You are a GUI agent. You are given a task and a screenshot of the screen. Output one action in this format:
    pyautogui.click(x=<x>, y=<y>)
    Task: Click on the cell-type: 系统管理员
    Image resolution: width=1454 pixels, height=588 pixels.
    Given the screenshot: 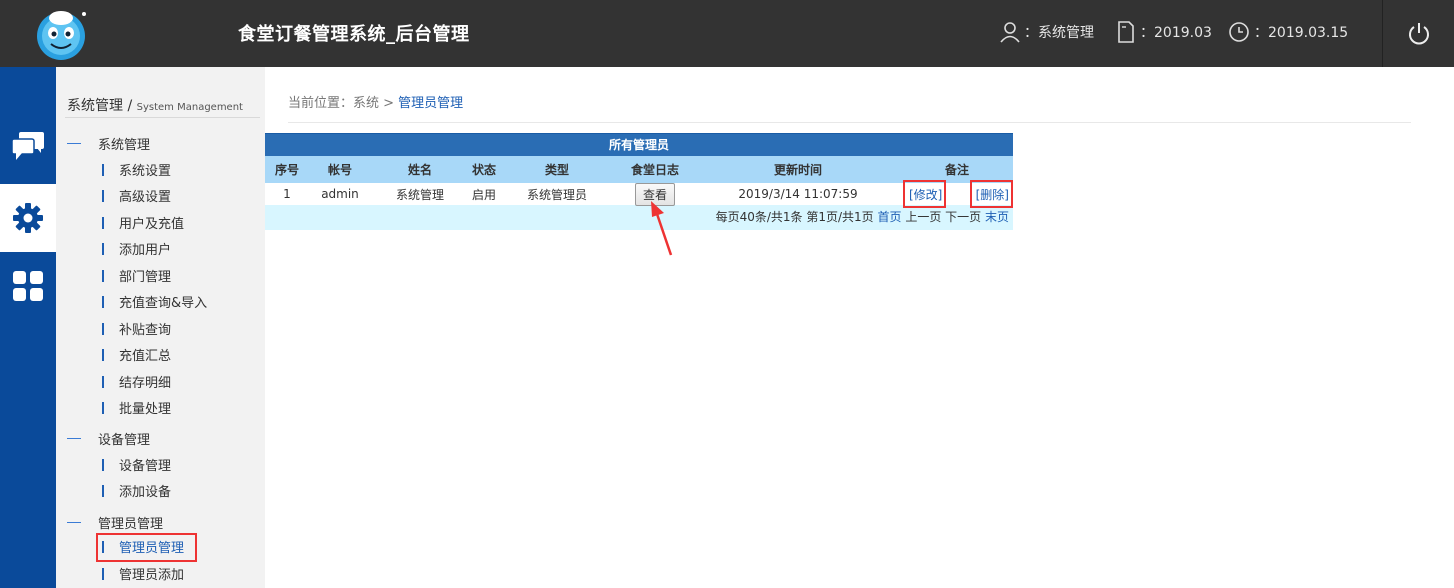 What is the action you would take?
    pyautogui.click(x=556, y=194)
    